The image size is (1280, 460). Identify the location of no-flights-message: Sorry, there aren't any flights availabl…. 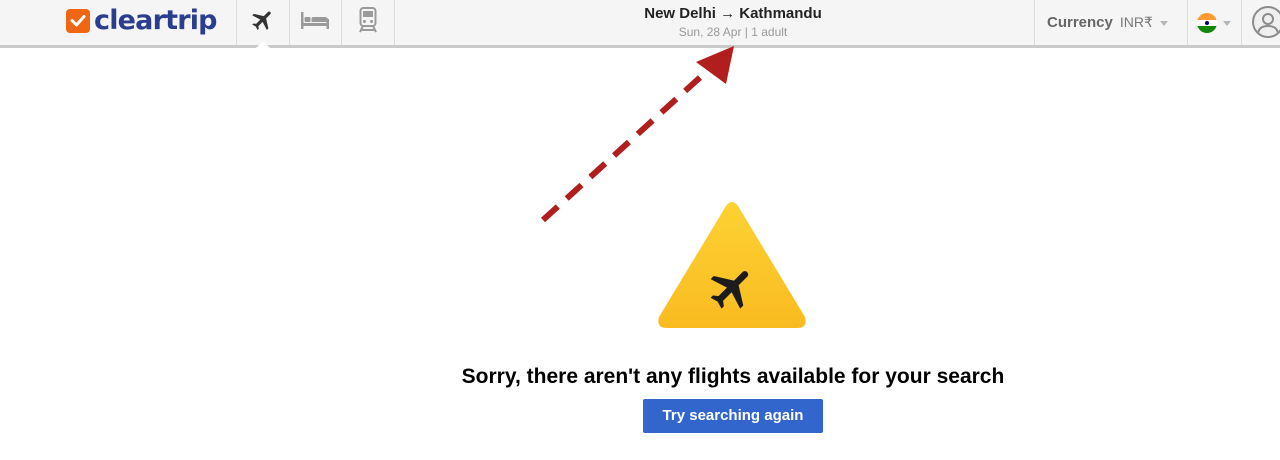
(733, 376).